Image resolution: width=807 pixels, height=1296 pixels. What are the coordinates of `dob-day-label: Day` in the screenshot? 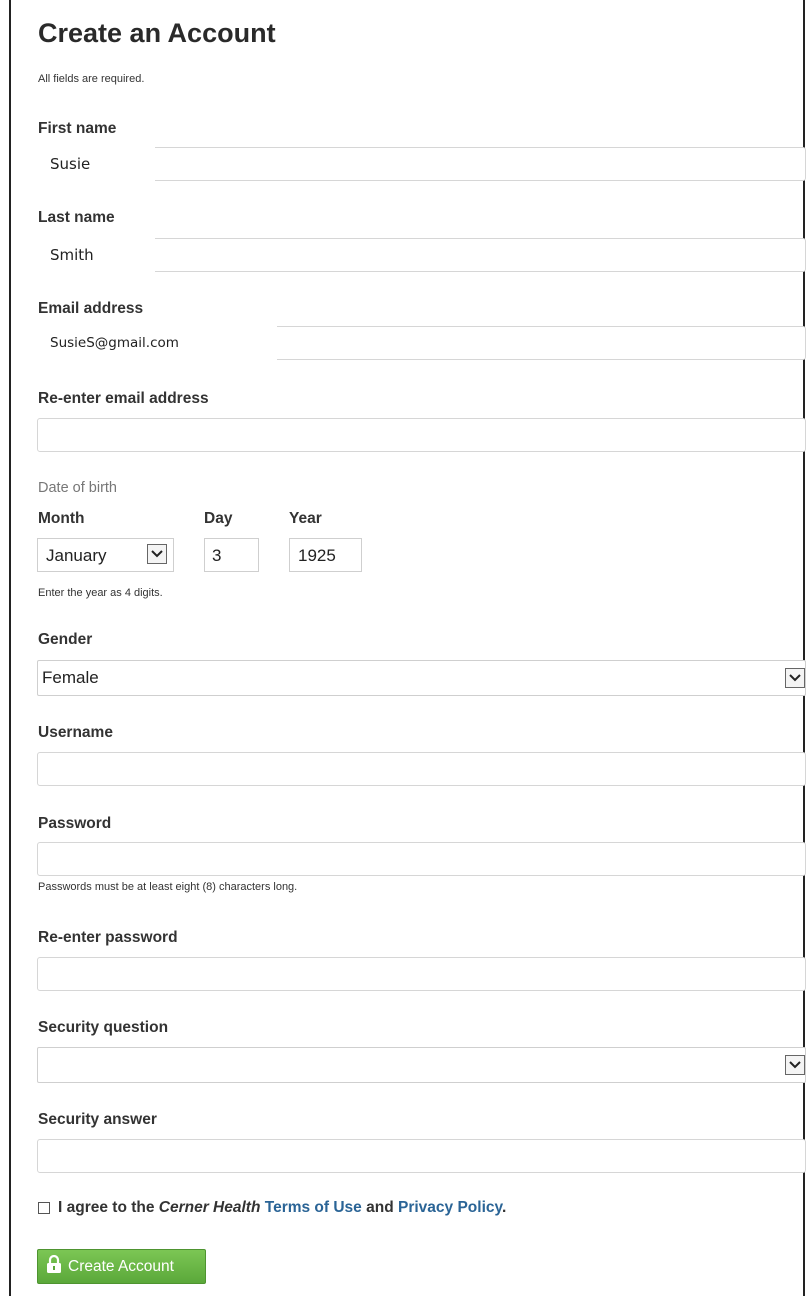 It's located at (218, 518).